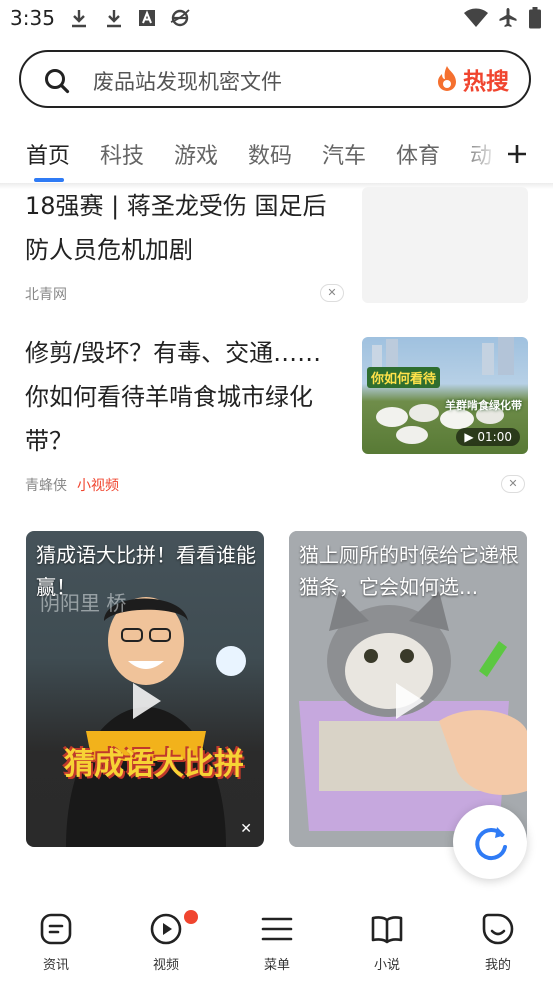 This screenshot has height=983, width=553. What do you see at coordinates (72, 485) in the screenshot?
I see `article-source-row: 青蜂侠 小视频` at bounding box center [72, 485].